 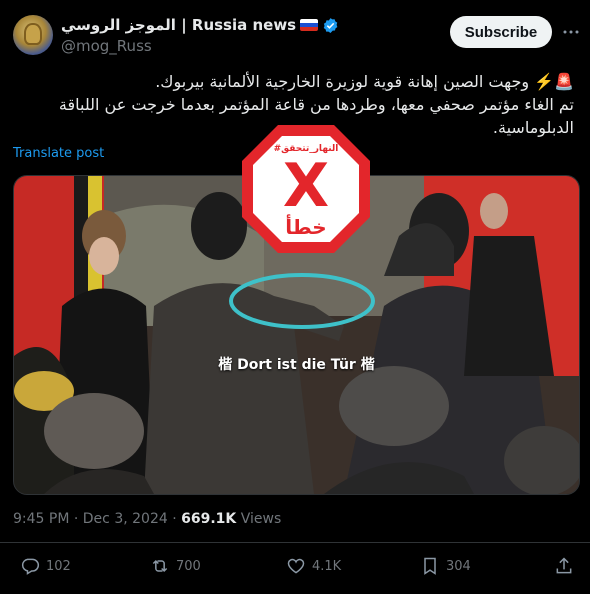 I want to click on display-name-row: الموجز الروسي | Russia news, so click(x=200, y=25).